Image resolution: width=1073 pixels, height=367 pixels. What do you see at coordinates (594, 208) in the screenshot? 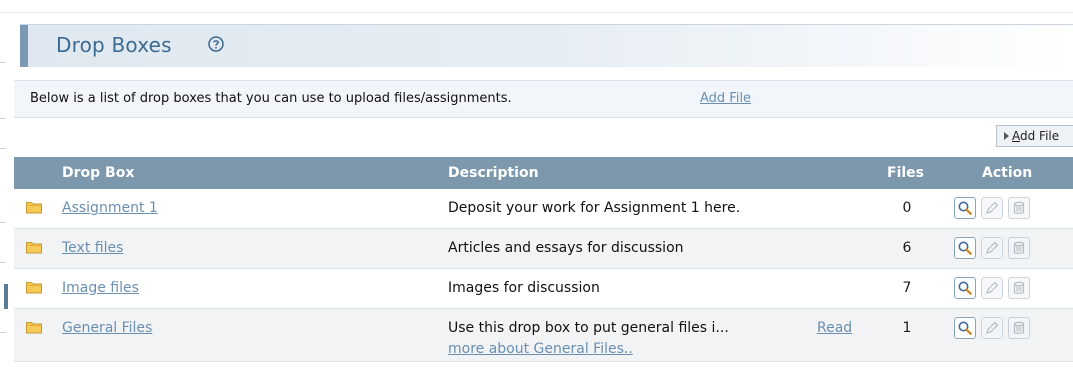
I see `drop-box-description: Deposit your work for Assignment 1 here.` at bounding box center [594, 208].